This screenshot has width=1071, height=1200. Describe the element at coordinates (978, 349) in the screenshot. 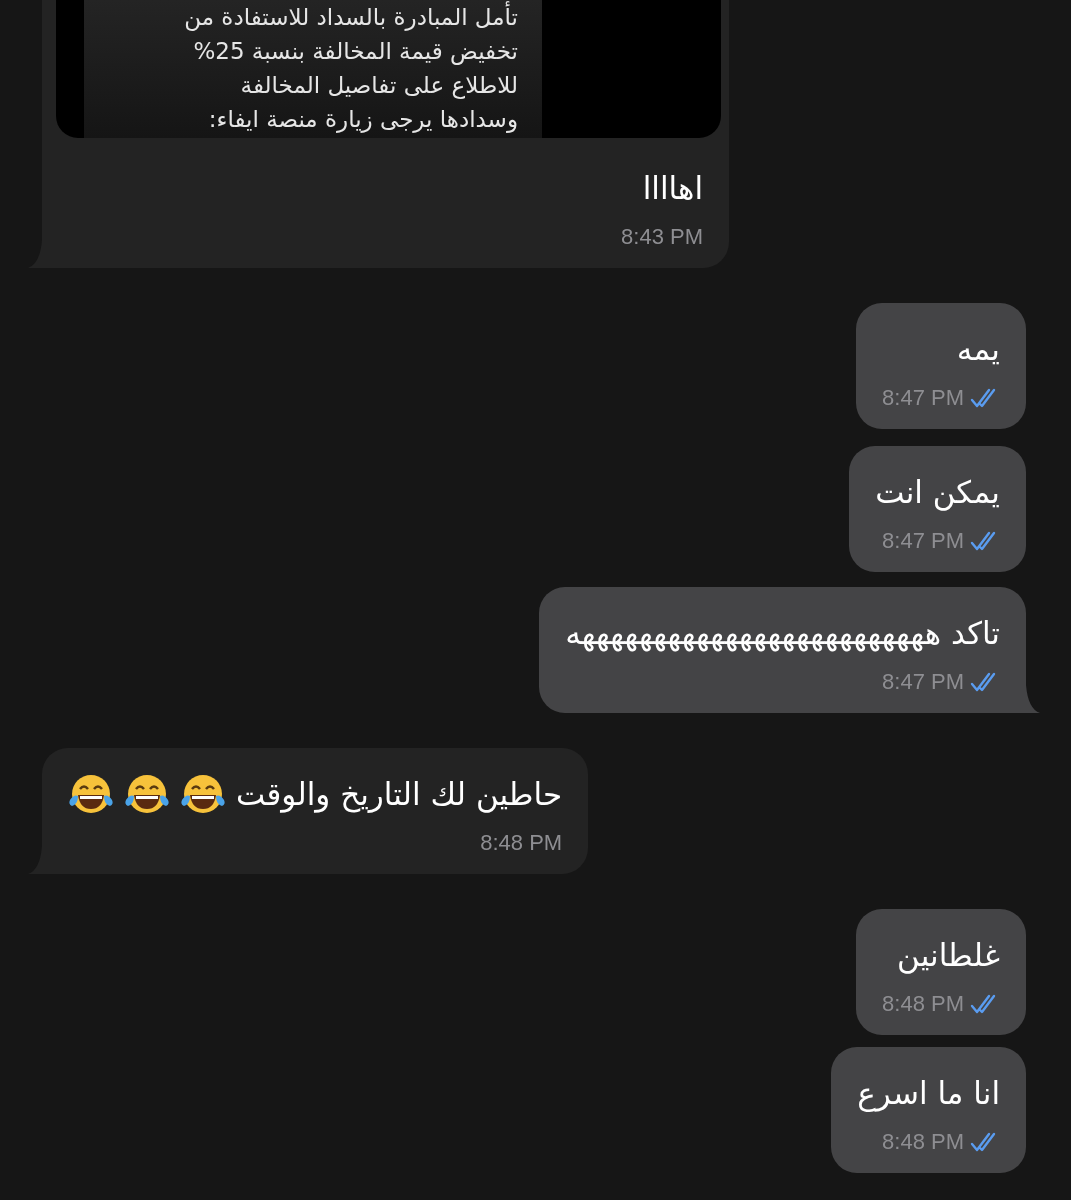

I see `message-text: يمه` at that location.